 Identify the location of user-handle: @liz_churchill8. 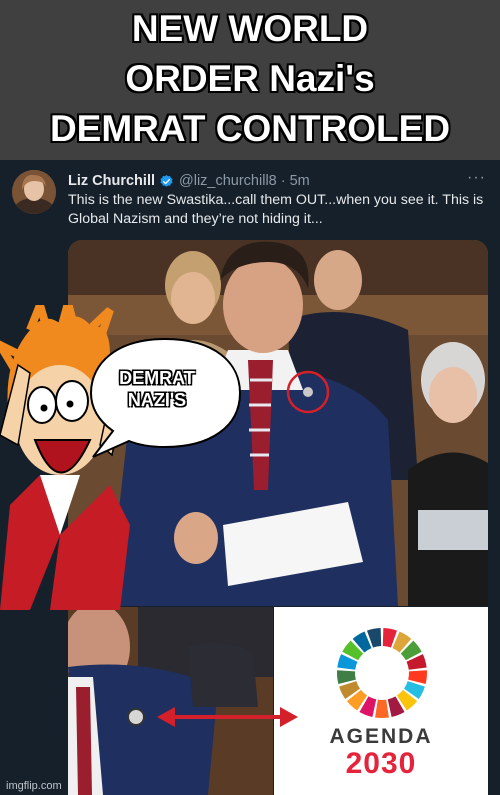
(228, 181).